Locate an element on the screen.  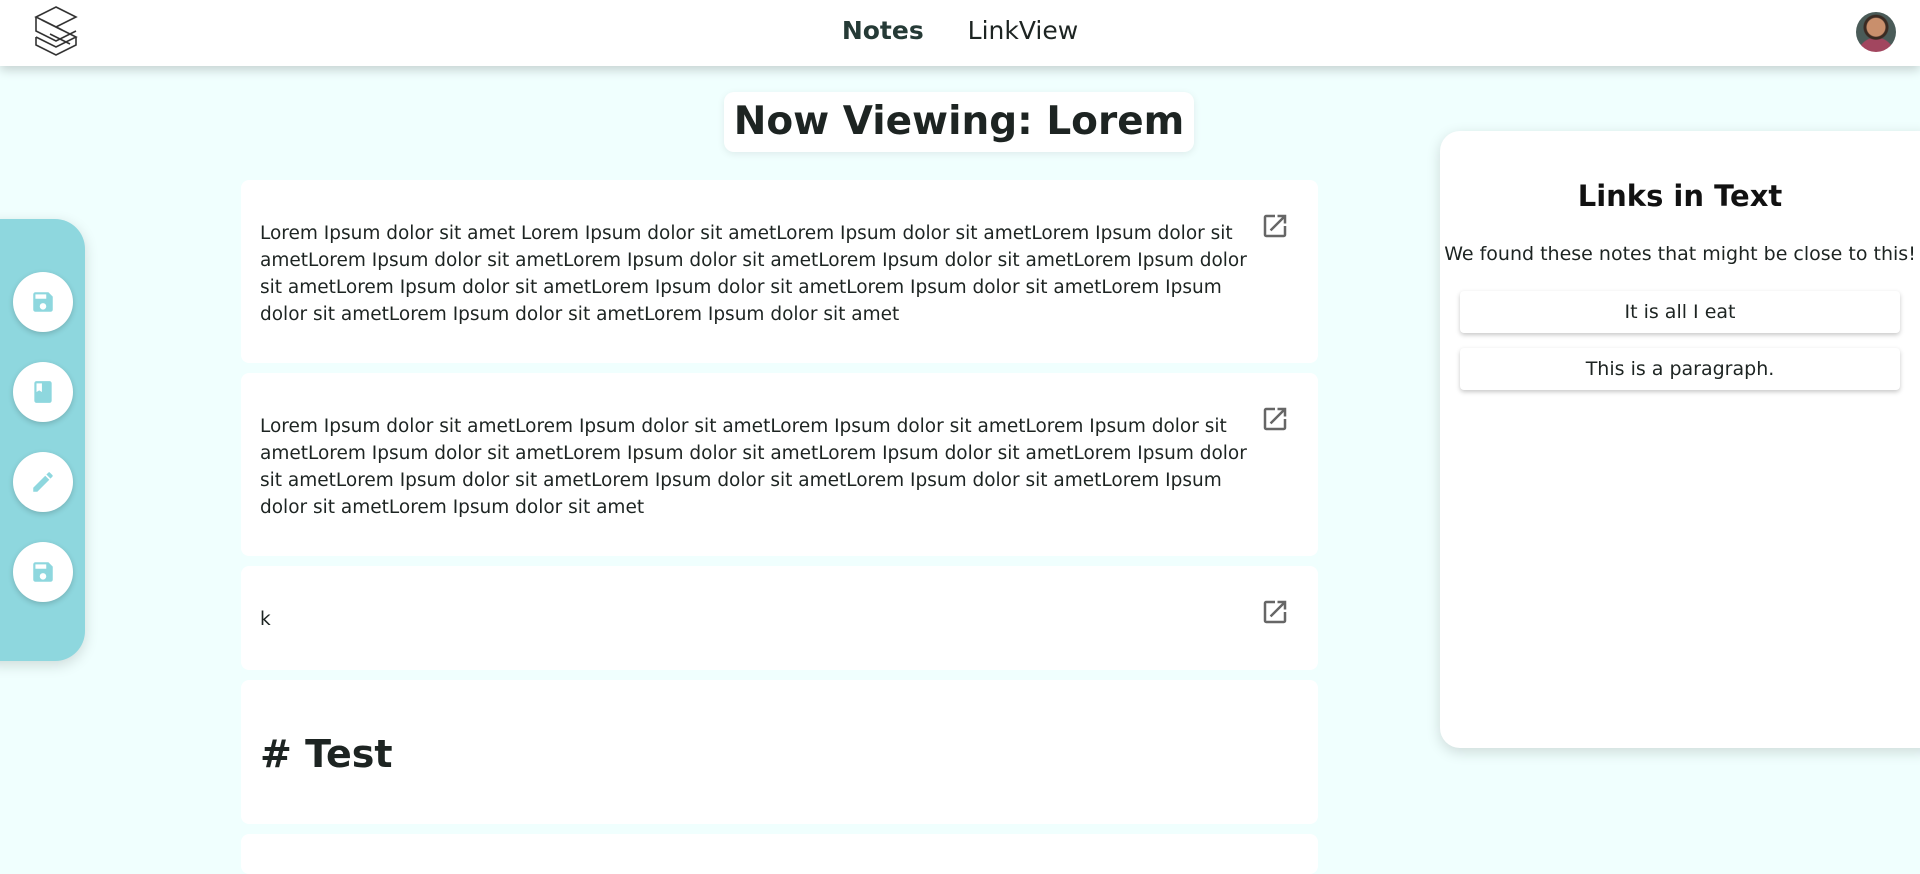
nav-notes-link: Notes is located at coordinates (883, 30).